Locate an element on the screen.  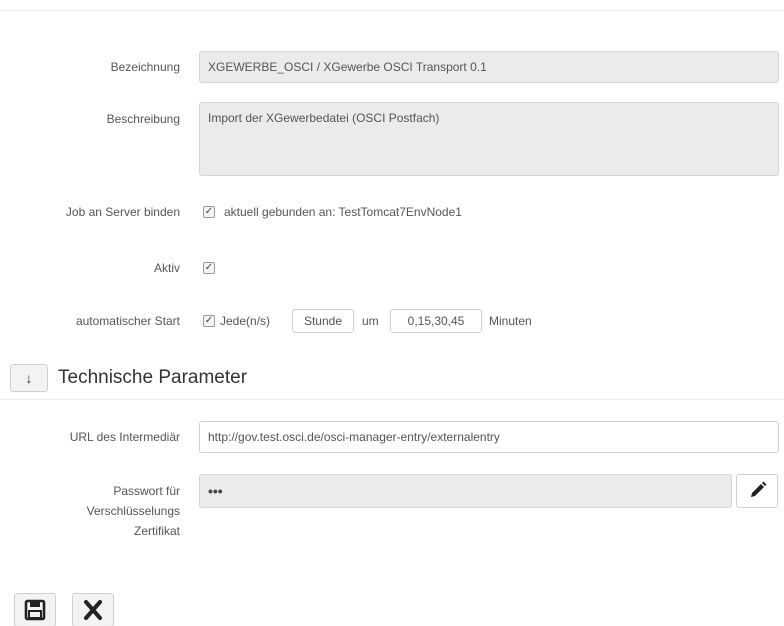
minuten-text: Minuten is located at coordinates (510, 321).